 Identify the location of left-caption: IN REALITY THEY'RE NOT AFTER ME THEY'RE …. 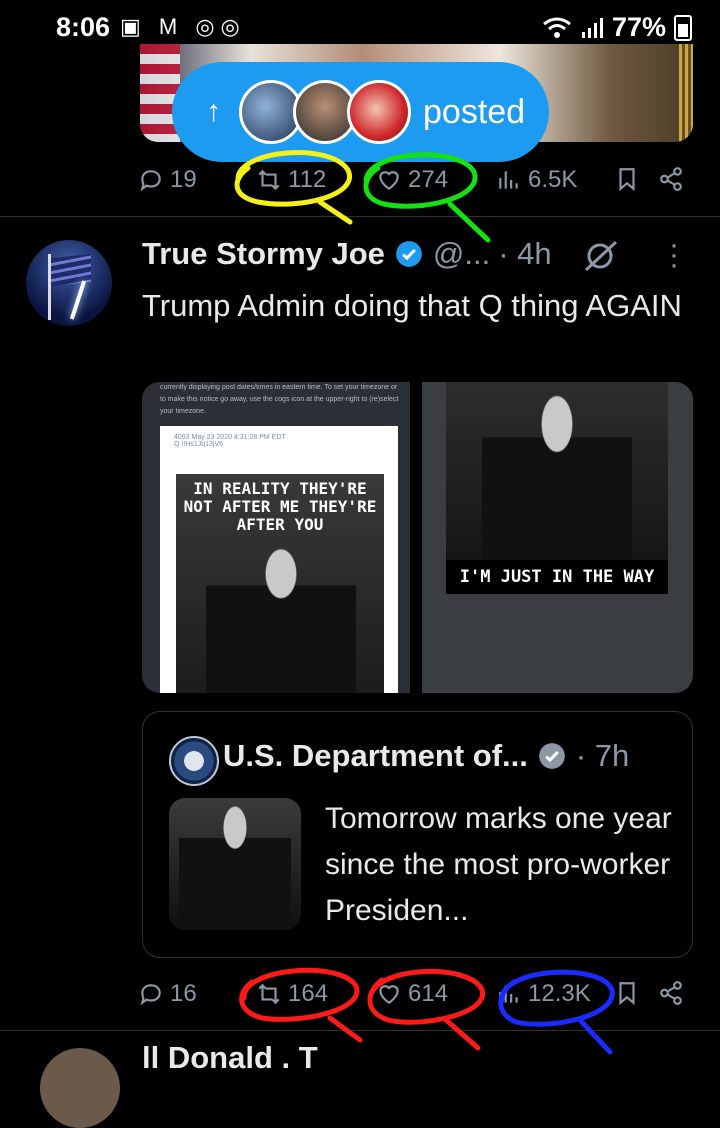
(280, 506).